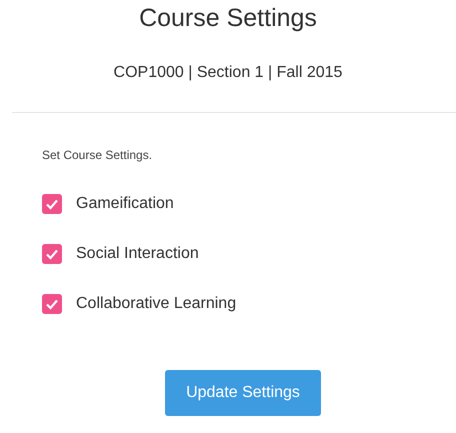 This screenshot has height=433, width=456. I want to click on page-title: Course Settings, so click(228, 18).